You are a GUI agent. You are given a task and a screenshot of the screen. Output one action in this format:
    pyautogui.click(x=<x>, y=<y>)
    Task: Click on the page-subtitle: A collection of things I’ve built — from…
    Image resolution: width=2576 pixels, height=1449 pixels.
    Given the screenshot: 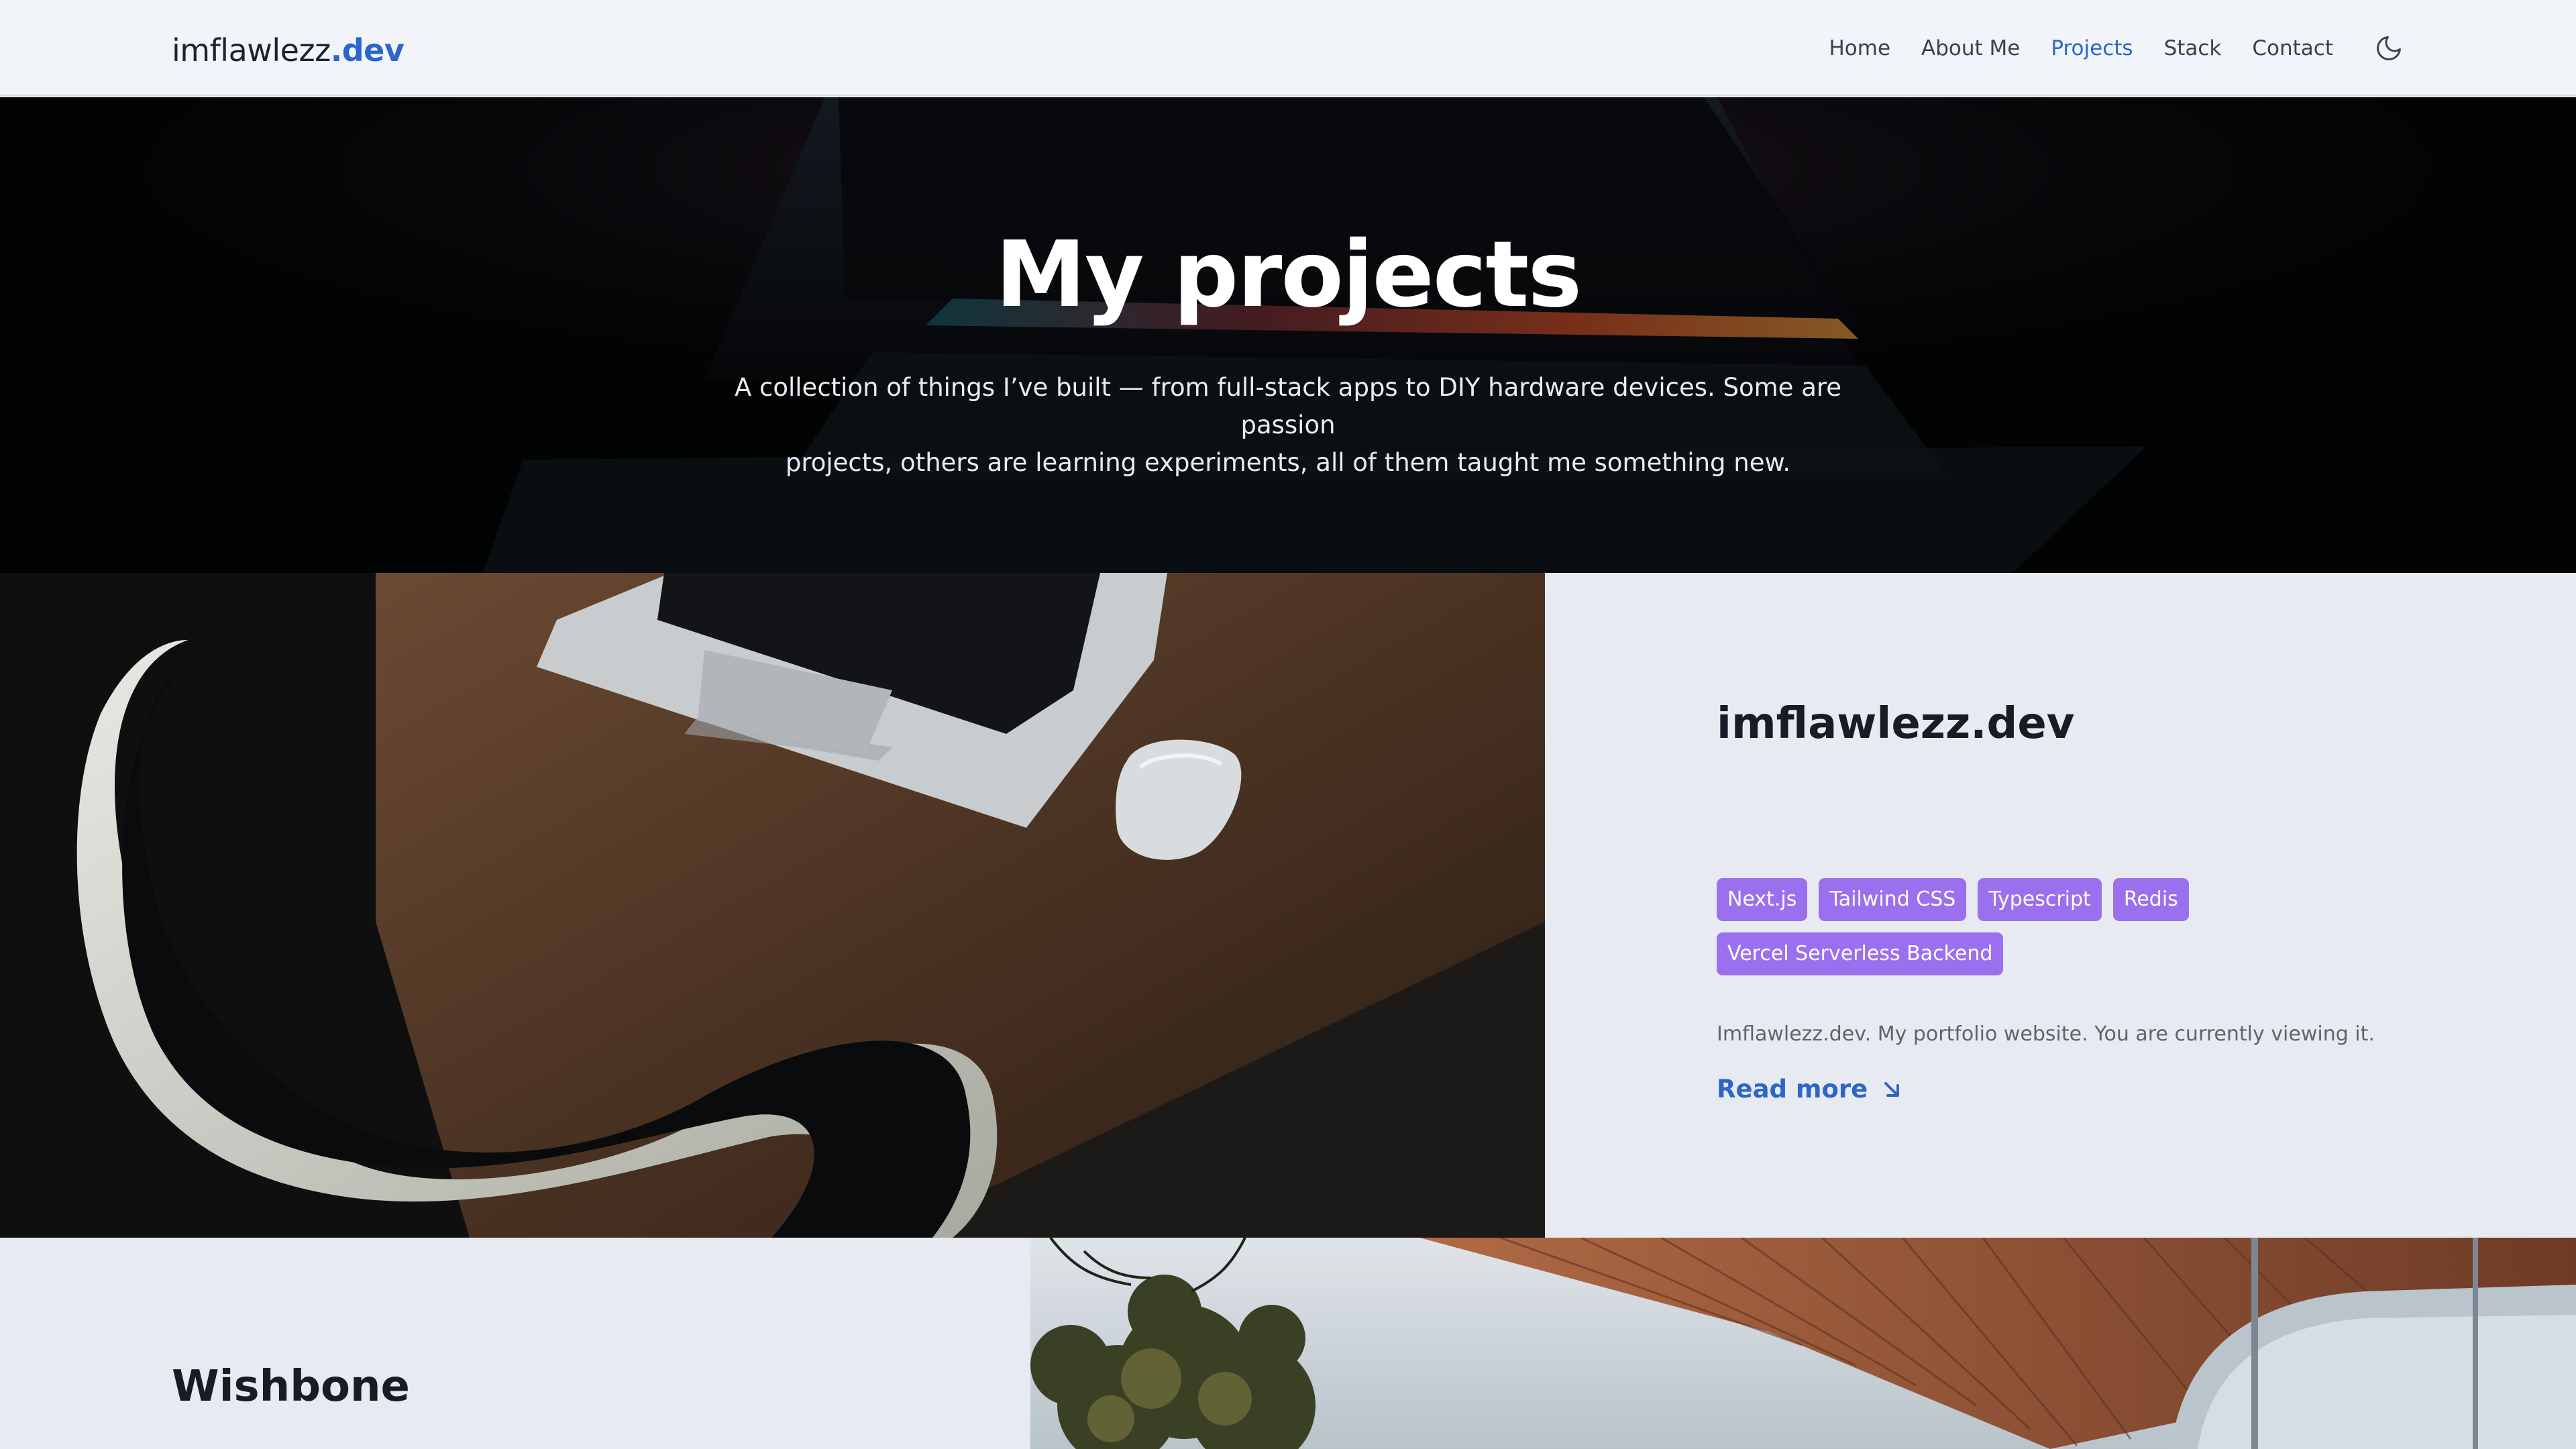 What is the action you would take?
    pyautogui.click(x=1288, y=425)
    